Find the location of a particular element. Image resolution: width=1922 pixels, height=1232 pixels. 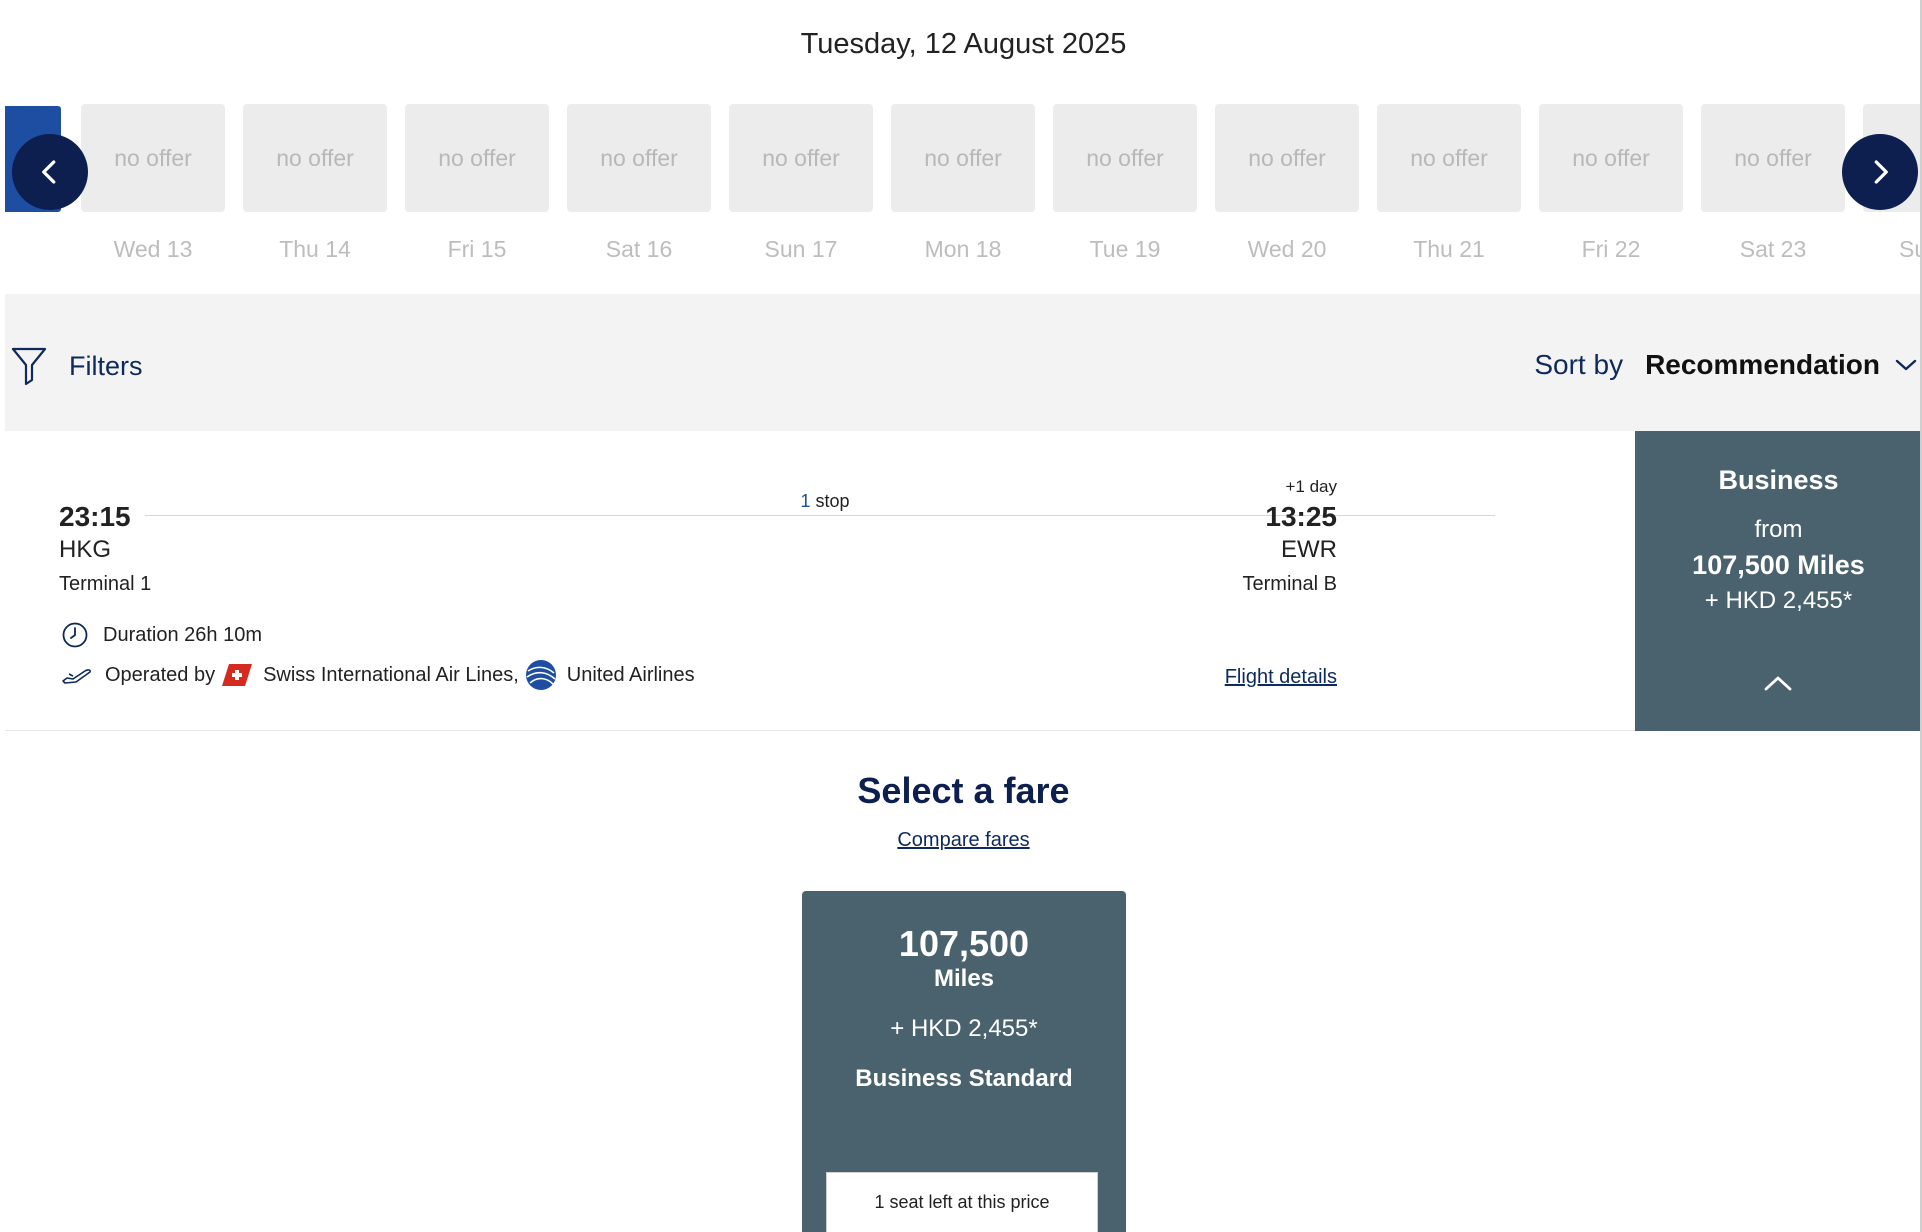

results-toolbar: Filters Sort by Recommendation is located at coordinates (963, 362).